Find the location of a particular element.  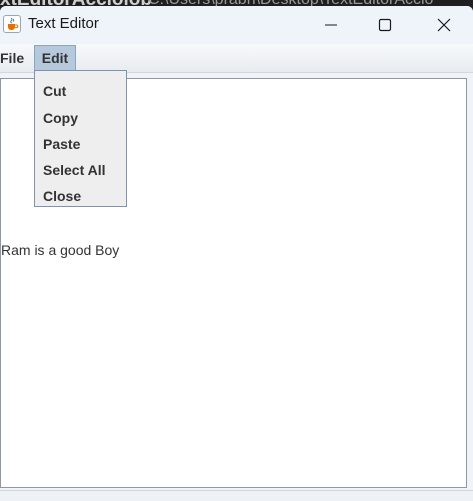

menu-item-paste: Paste is located at coordinates (80, 144).